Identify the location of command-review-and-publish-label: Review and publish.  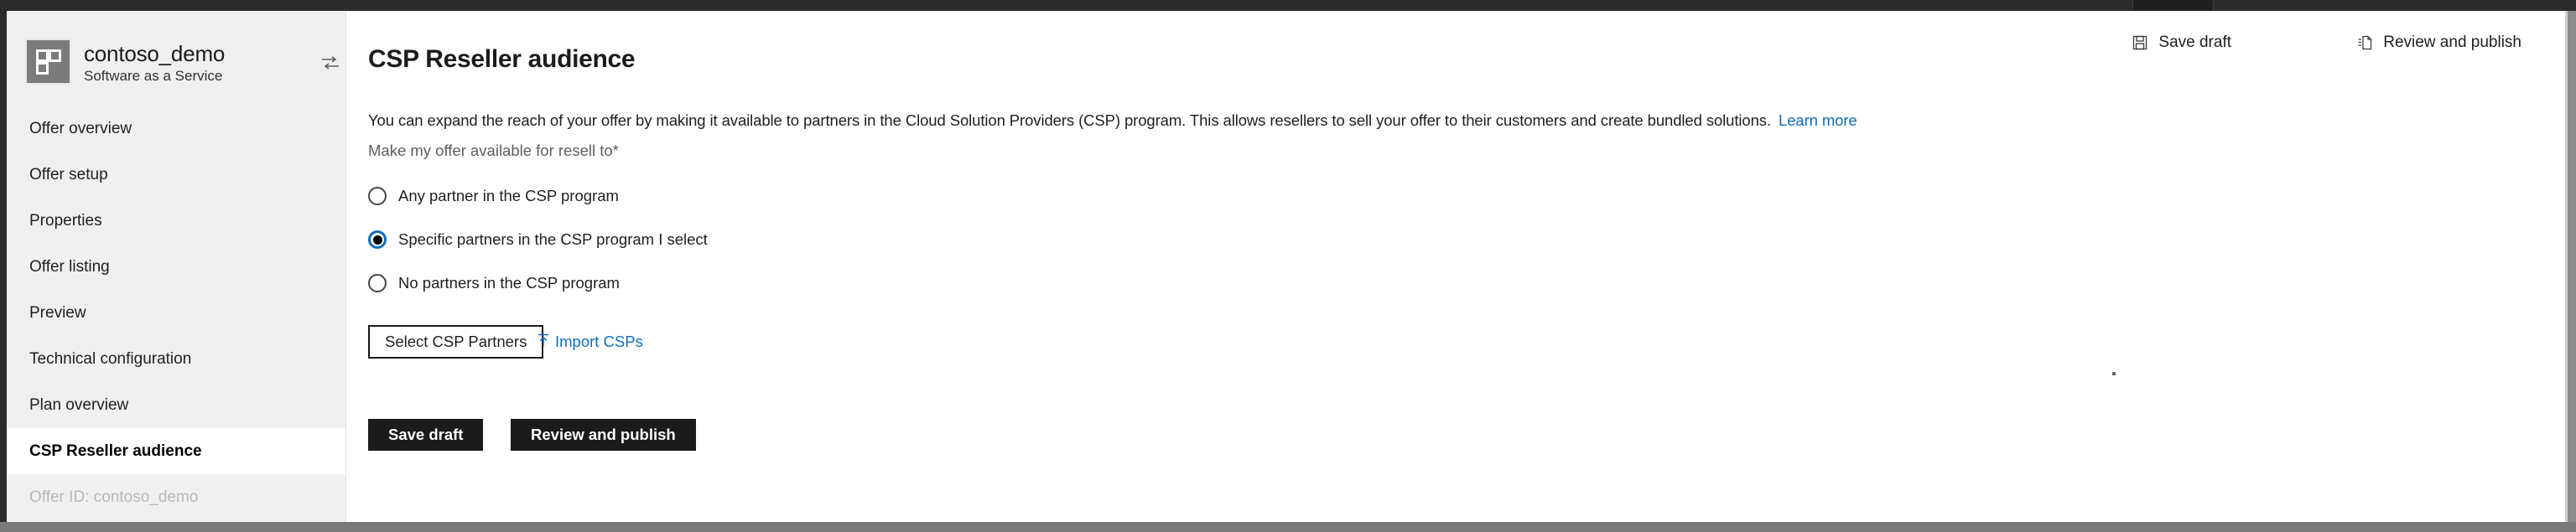
(2452, 42).